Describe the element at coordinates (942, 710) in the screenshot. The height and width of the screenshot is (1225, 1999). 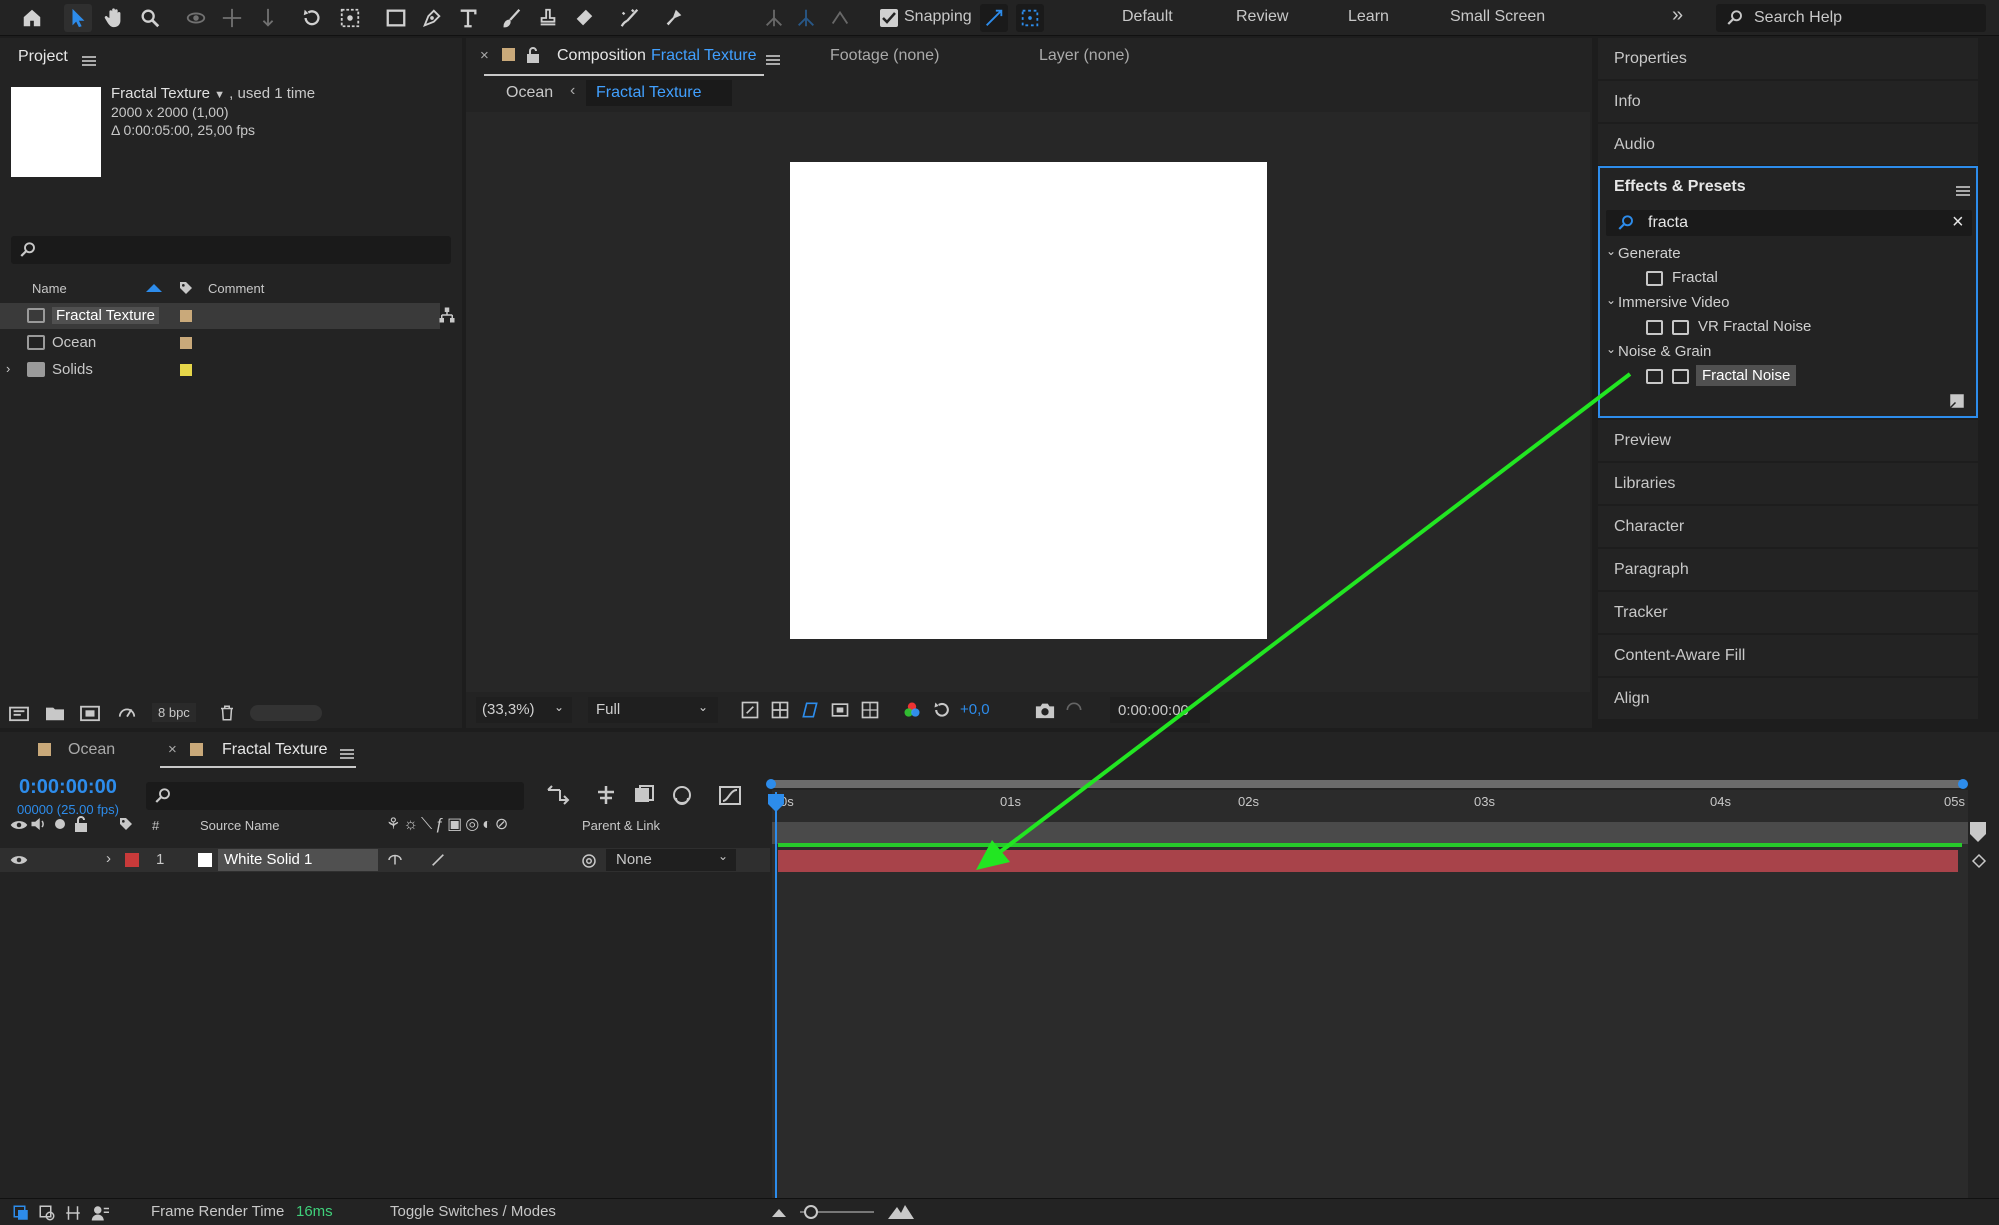
I see `reset-exposure-icon` at that location.